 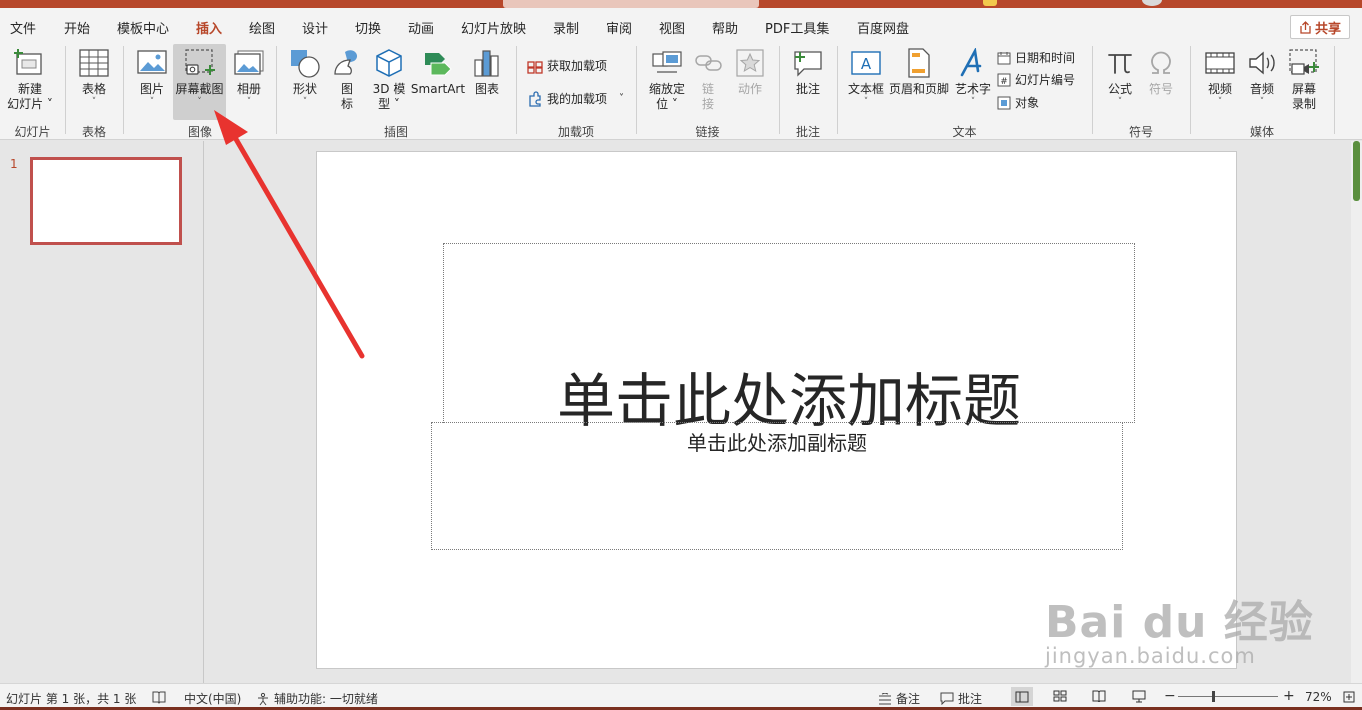 I want to click on reading-view-button, so click(x=1099, y=696).